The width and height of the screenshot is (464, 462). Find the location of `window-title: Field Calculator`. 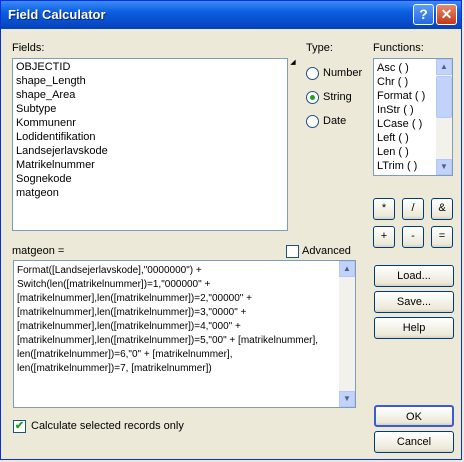

window-title: Field Calculator is located at coordinates (57, 14).